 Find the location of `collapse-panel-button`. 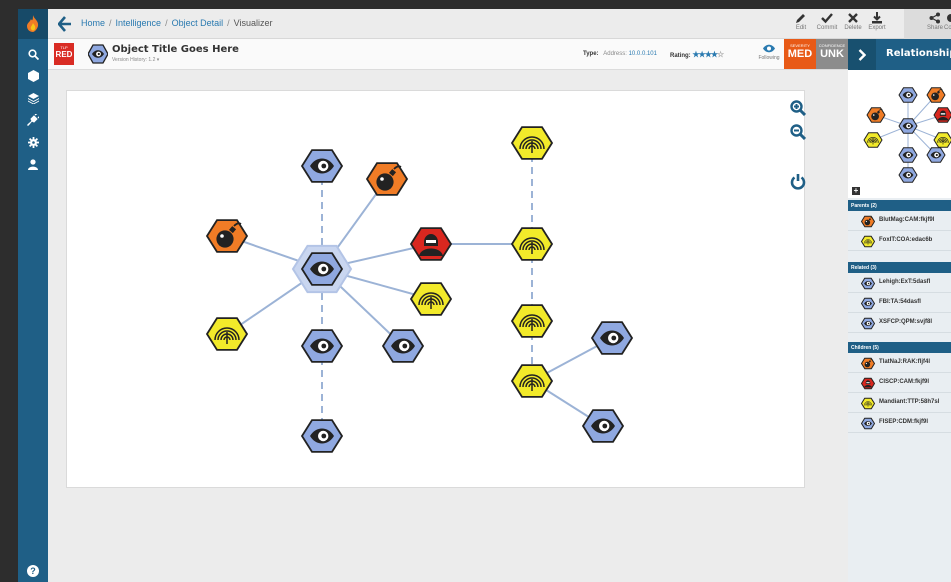

collapse-panel-button is located at coordinates (862, 54).